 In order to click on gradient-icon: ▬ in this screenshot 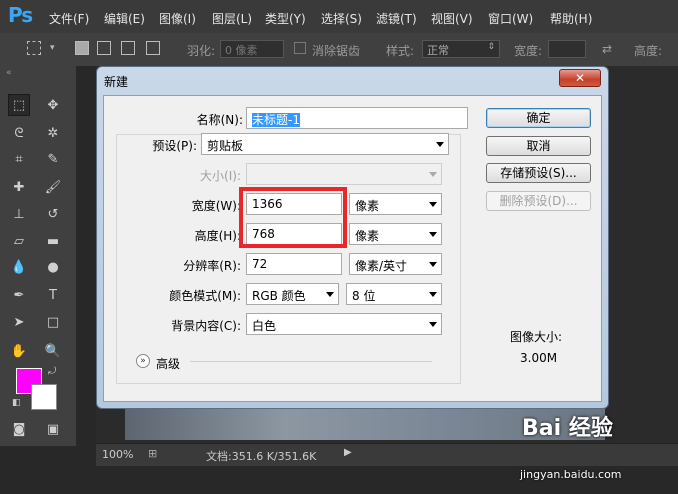, I will do `click(53, 241)`.